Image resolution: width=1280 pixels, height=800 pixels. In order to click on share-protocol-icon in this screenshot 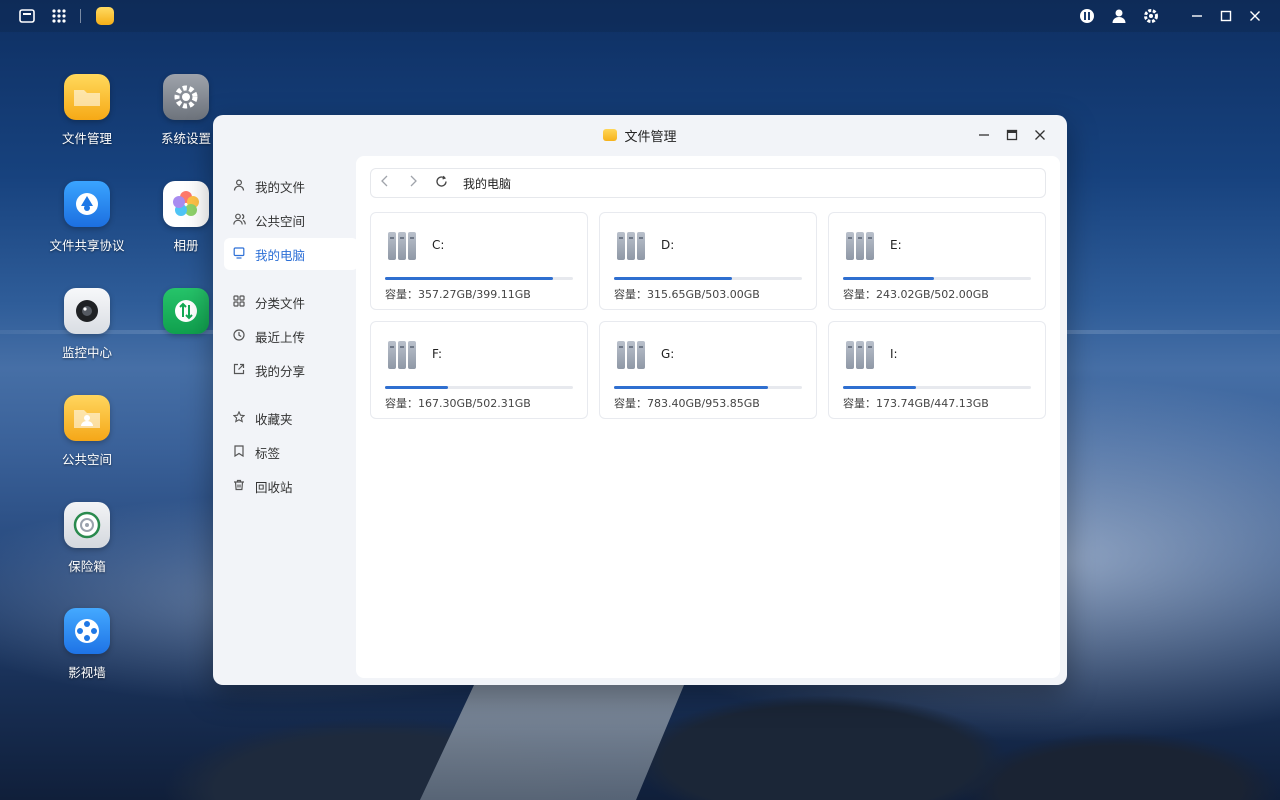, I will do `click(87, 204)`.